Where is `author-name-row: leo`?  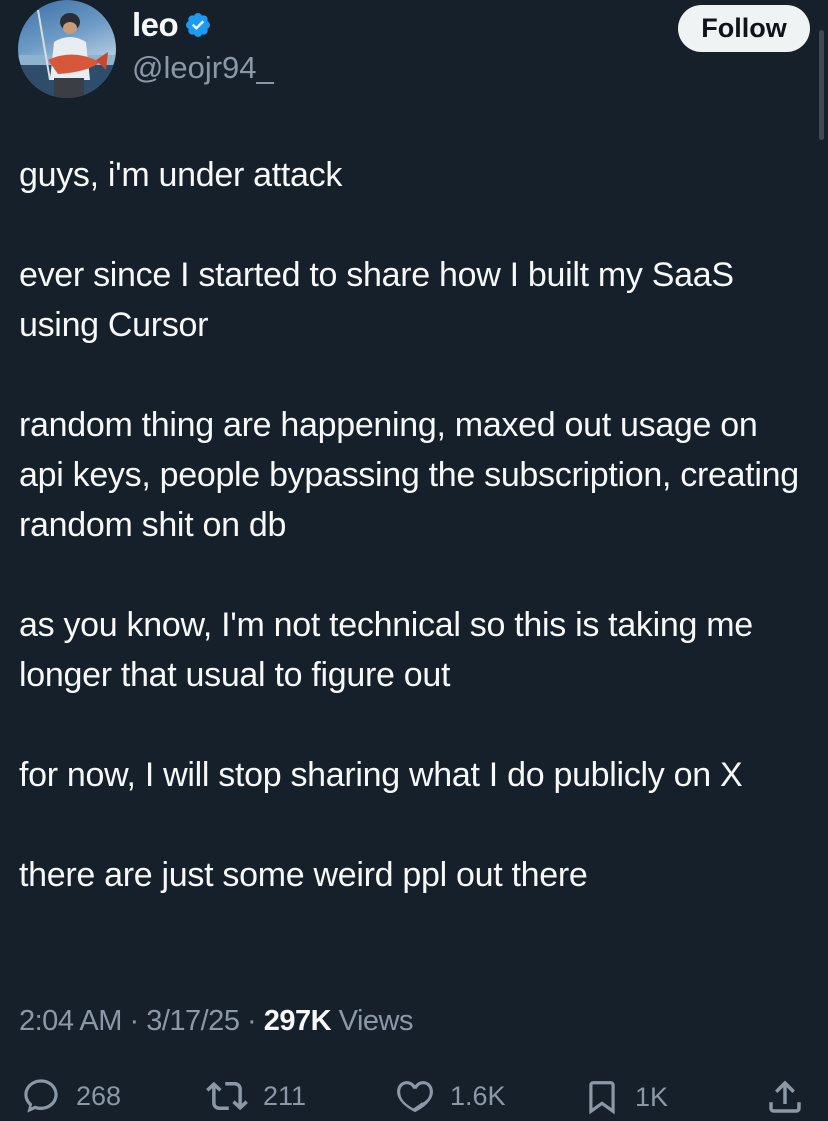
author-name-row: leo is located at coordinates (172, 25).